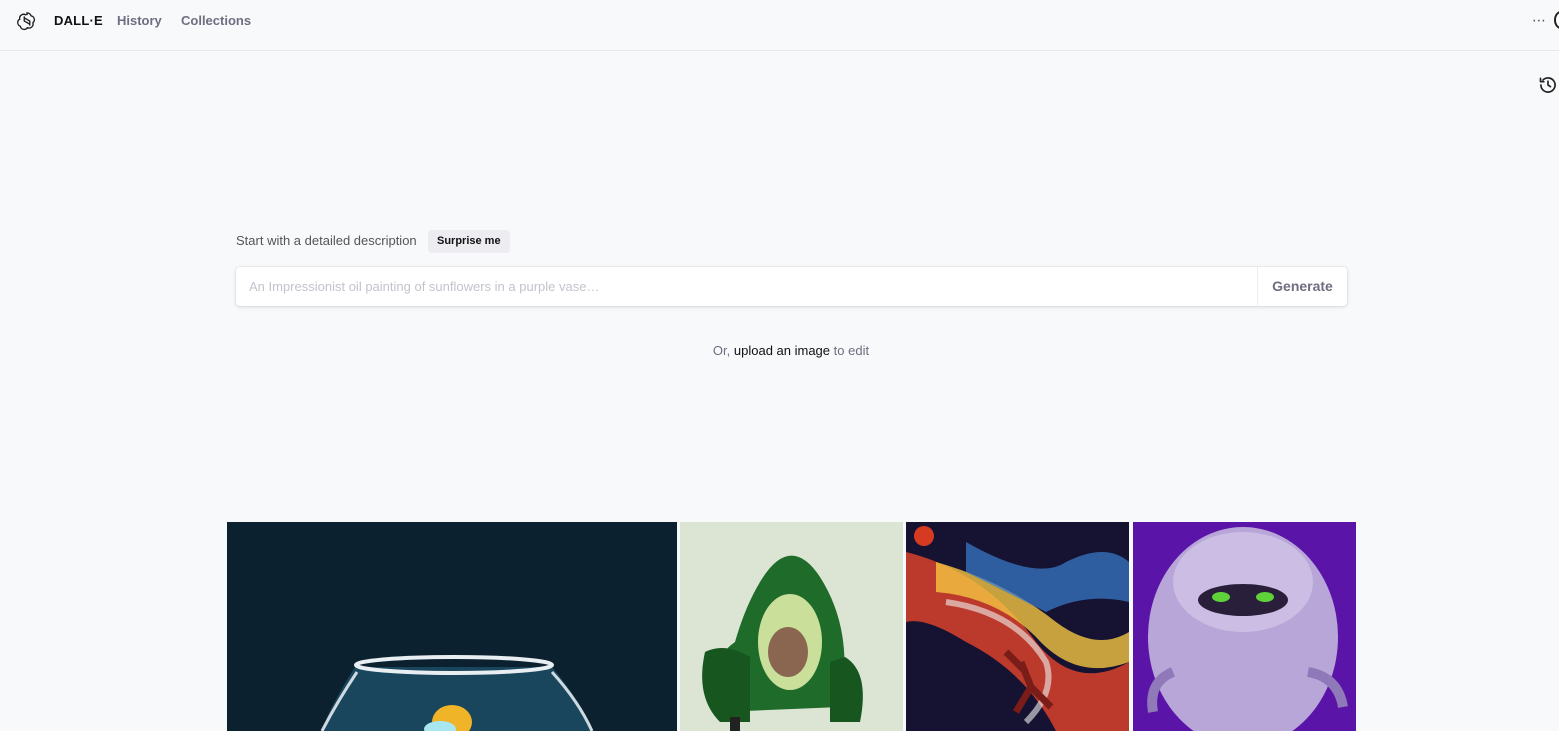 This screenshot has height=731, width=1559. Describe the element at coordinates (779, 25) in the screenshot. I see `top-bar: DALL·E History Collections ⋯` at that location.